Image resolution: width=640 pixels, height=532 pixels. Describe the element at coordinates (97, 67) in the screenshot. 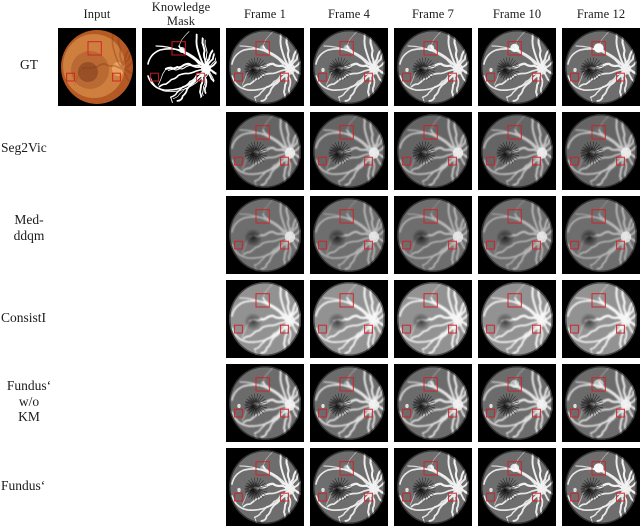

I see `panel-gt-input` at that location.